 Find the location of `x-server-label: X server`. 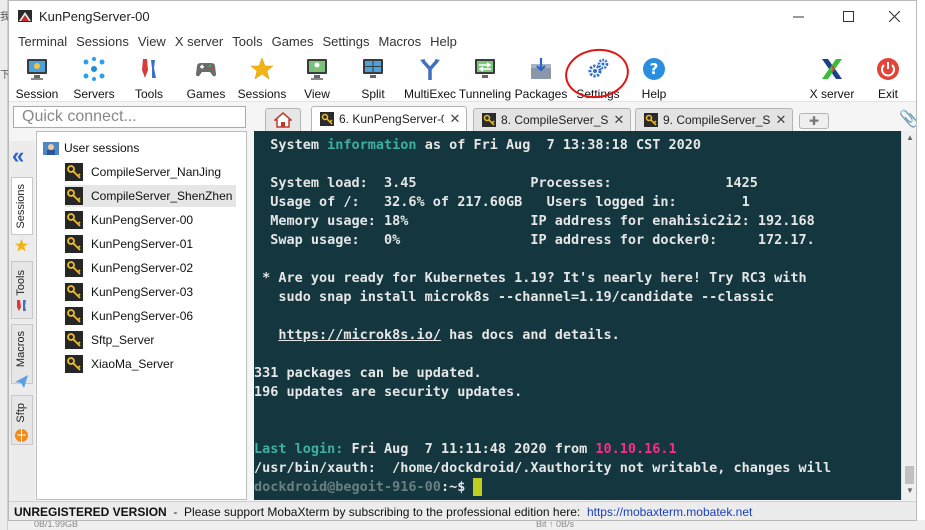

x-server-label: X server is located at coordinates (832, 94).